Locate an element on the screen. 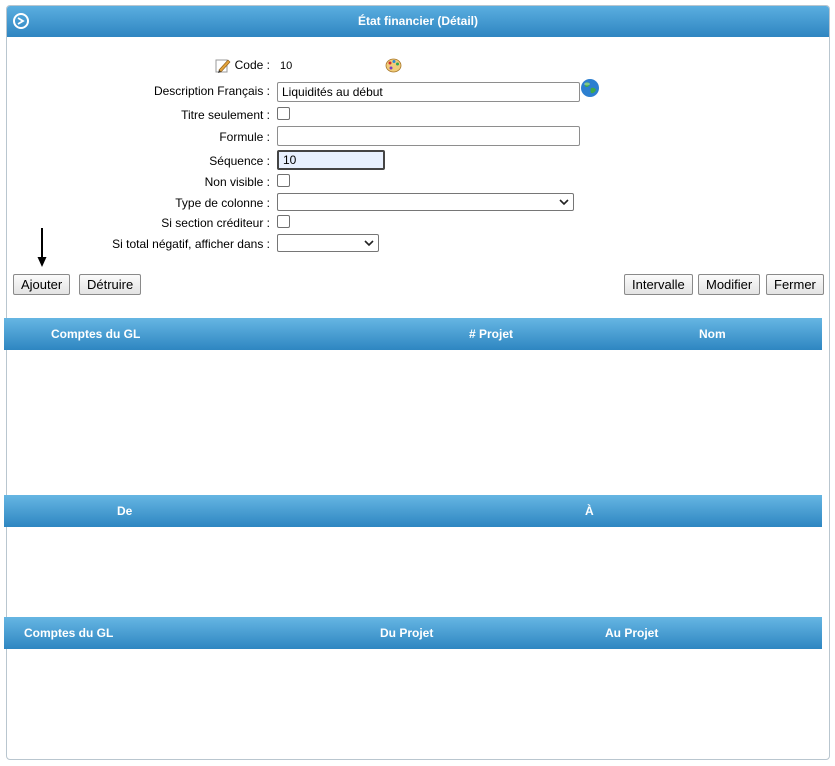  detruire-button: Détruire is located at coordinates (110, 284).